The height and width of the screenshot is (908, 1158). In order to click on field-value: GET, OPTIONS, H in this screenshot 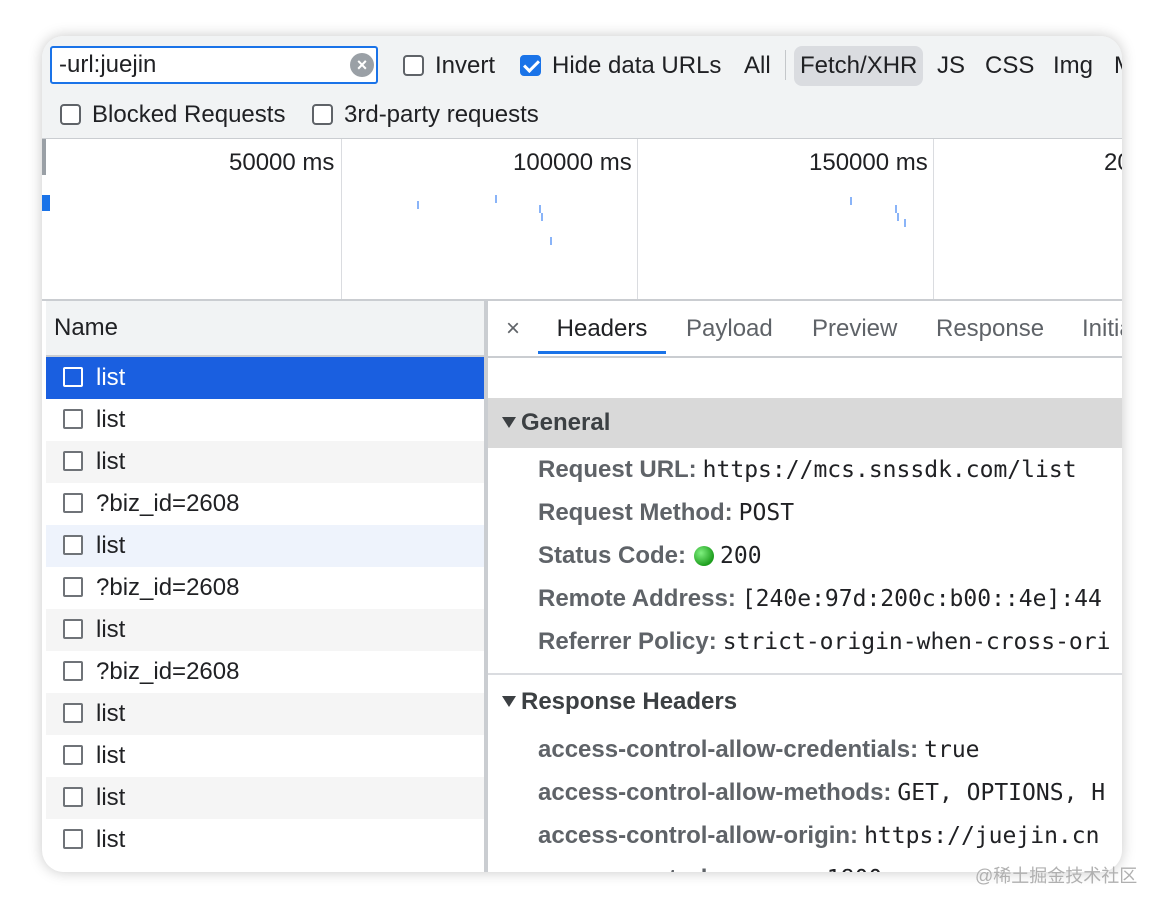, I will do `click(1001, 793)`.